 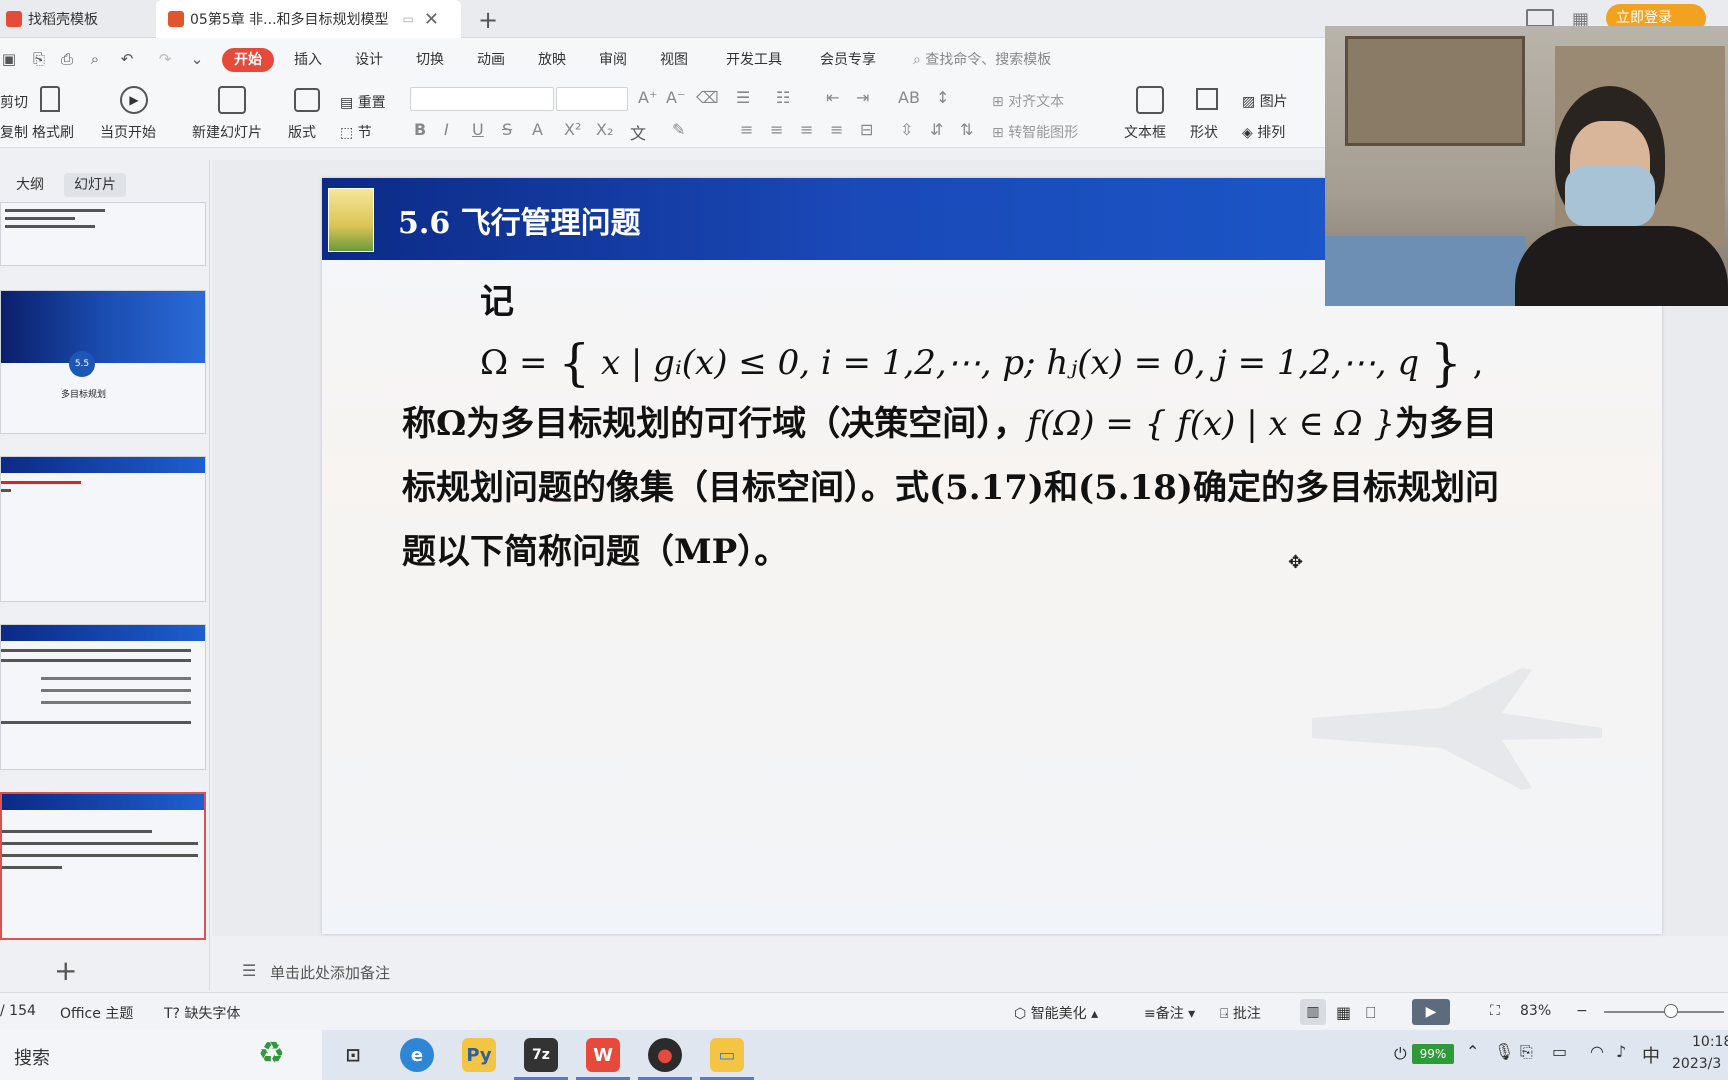 I want to click on new-slide-button: 新建幻灯片, so click(x=227, y=132).